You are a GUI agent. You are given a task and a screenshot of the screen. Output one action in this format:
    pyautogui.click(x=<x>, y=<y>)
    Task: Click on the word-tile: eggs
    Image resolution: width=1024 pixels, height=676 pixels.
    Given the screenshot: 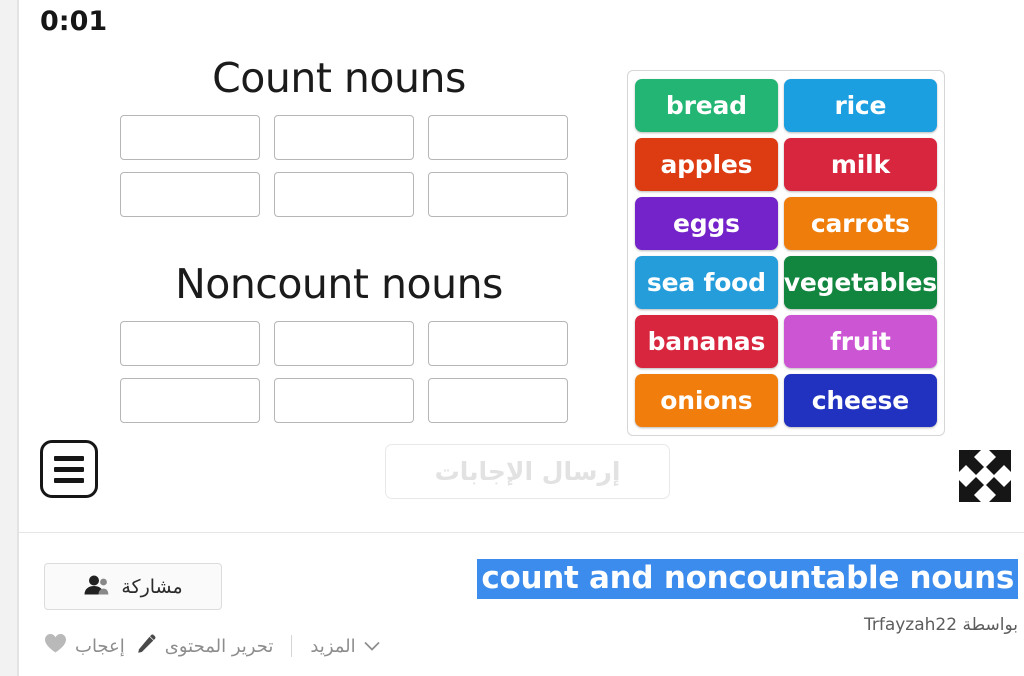 What is the action you would take?
    pyautogui.click(x=706, y=223)
    